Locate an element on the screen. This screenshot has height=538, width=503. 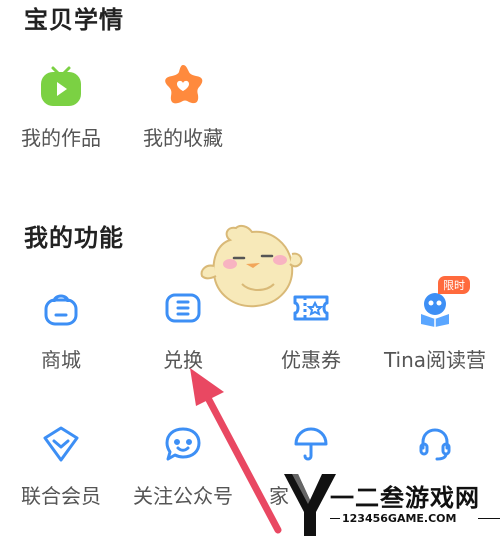
umbrella-icon is located at coordinates (311, 444).